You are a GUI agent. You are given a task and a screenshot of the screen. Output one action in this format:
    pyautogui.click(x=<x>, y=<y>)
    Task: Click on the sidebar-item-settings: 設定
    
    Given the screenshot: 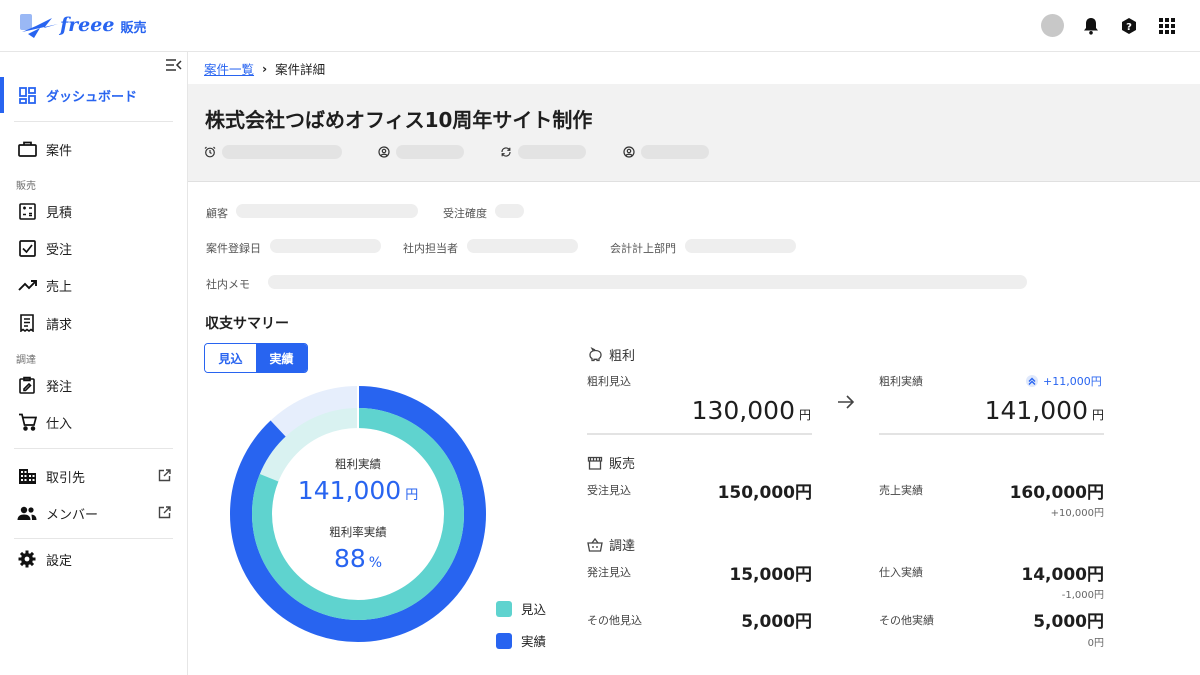 What is the action you would take?
    pyautogui.click(x=93, y=559)
    